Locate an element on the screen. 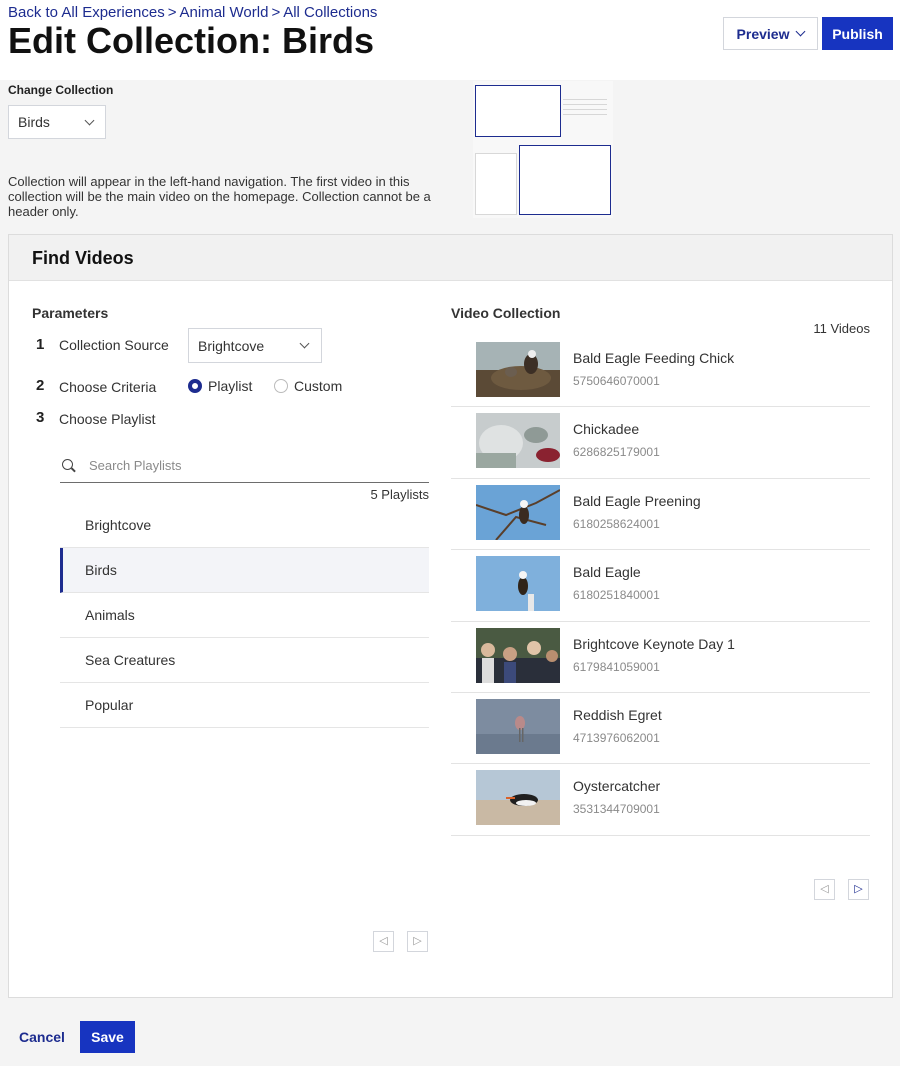 The width and height of the screenshot is (900, 1066). video-id: 6180251840001 is located at coordinates (616, 595).